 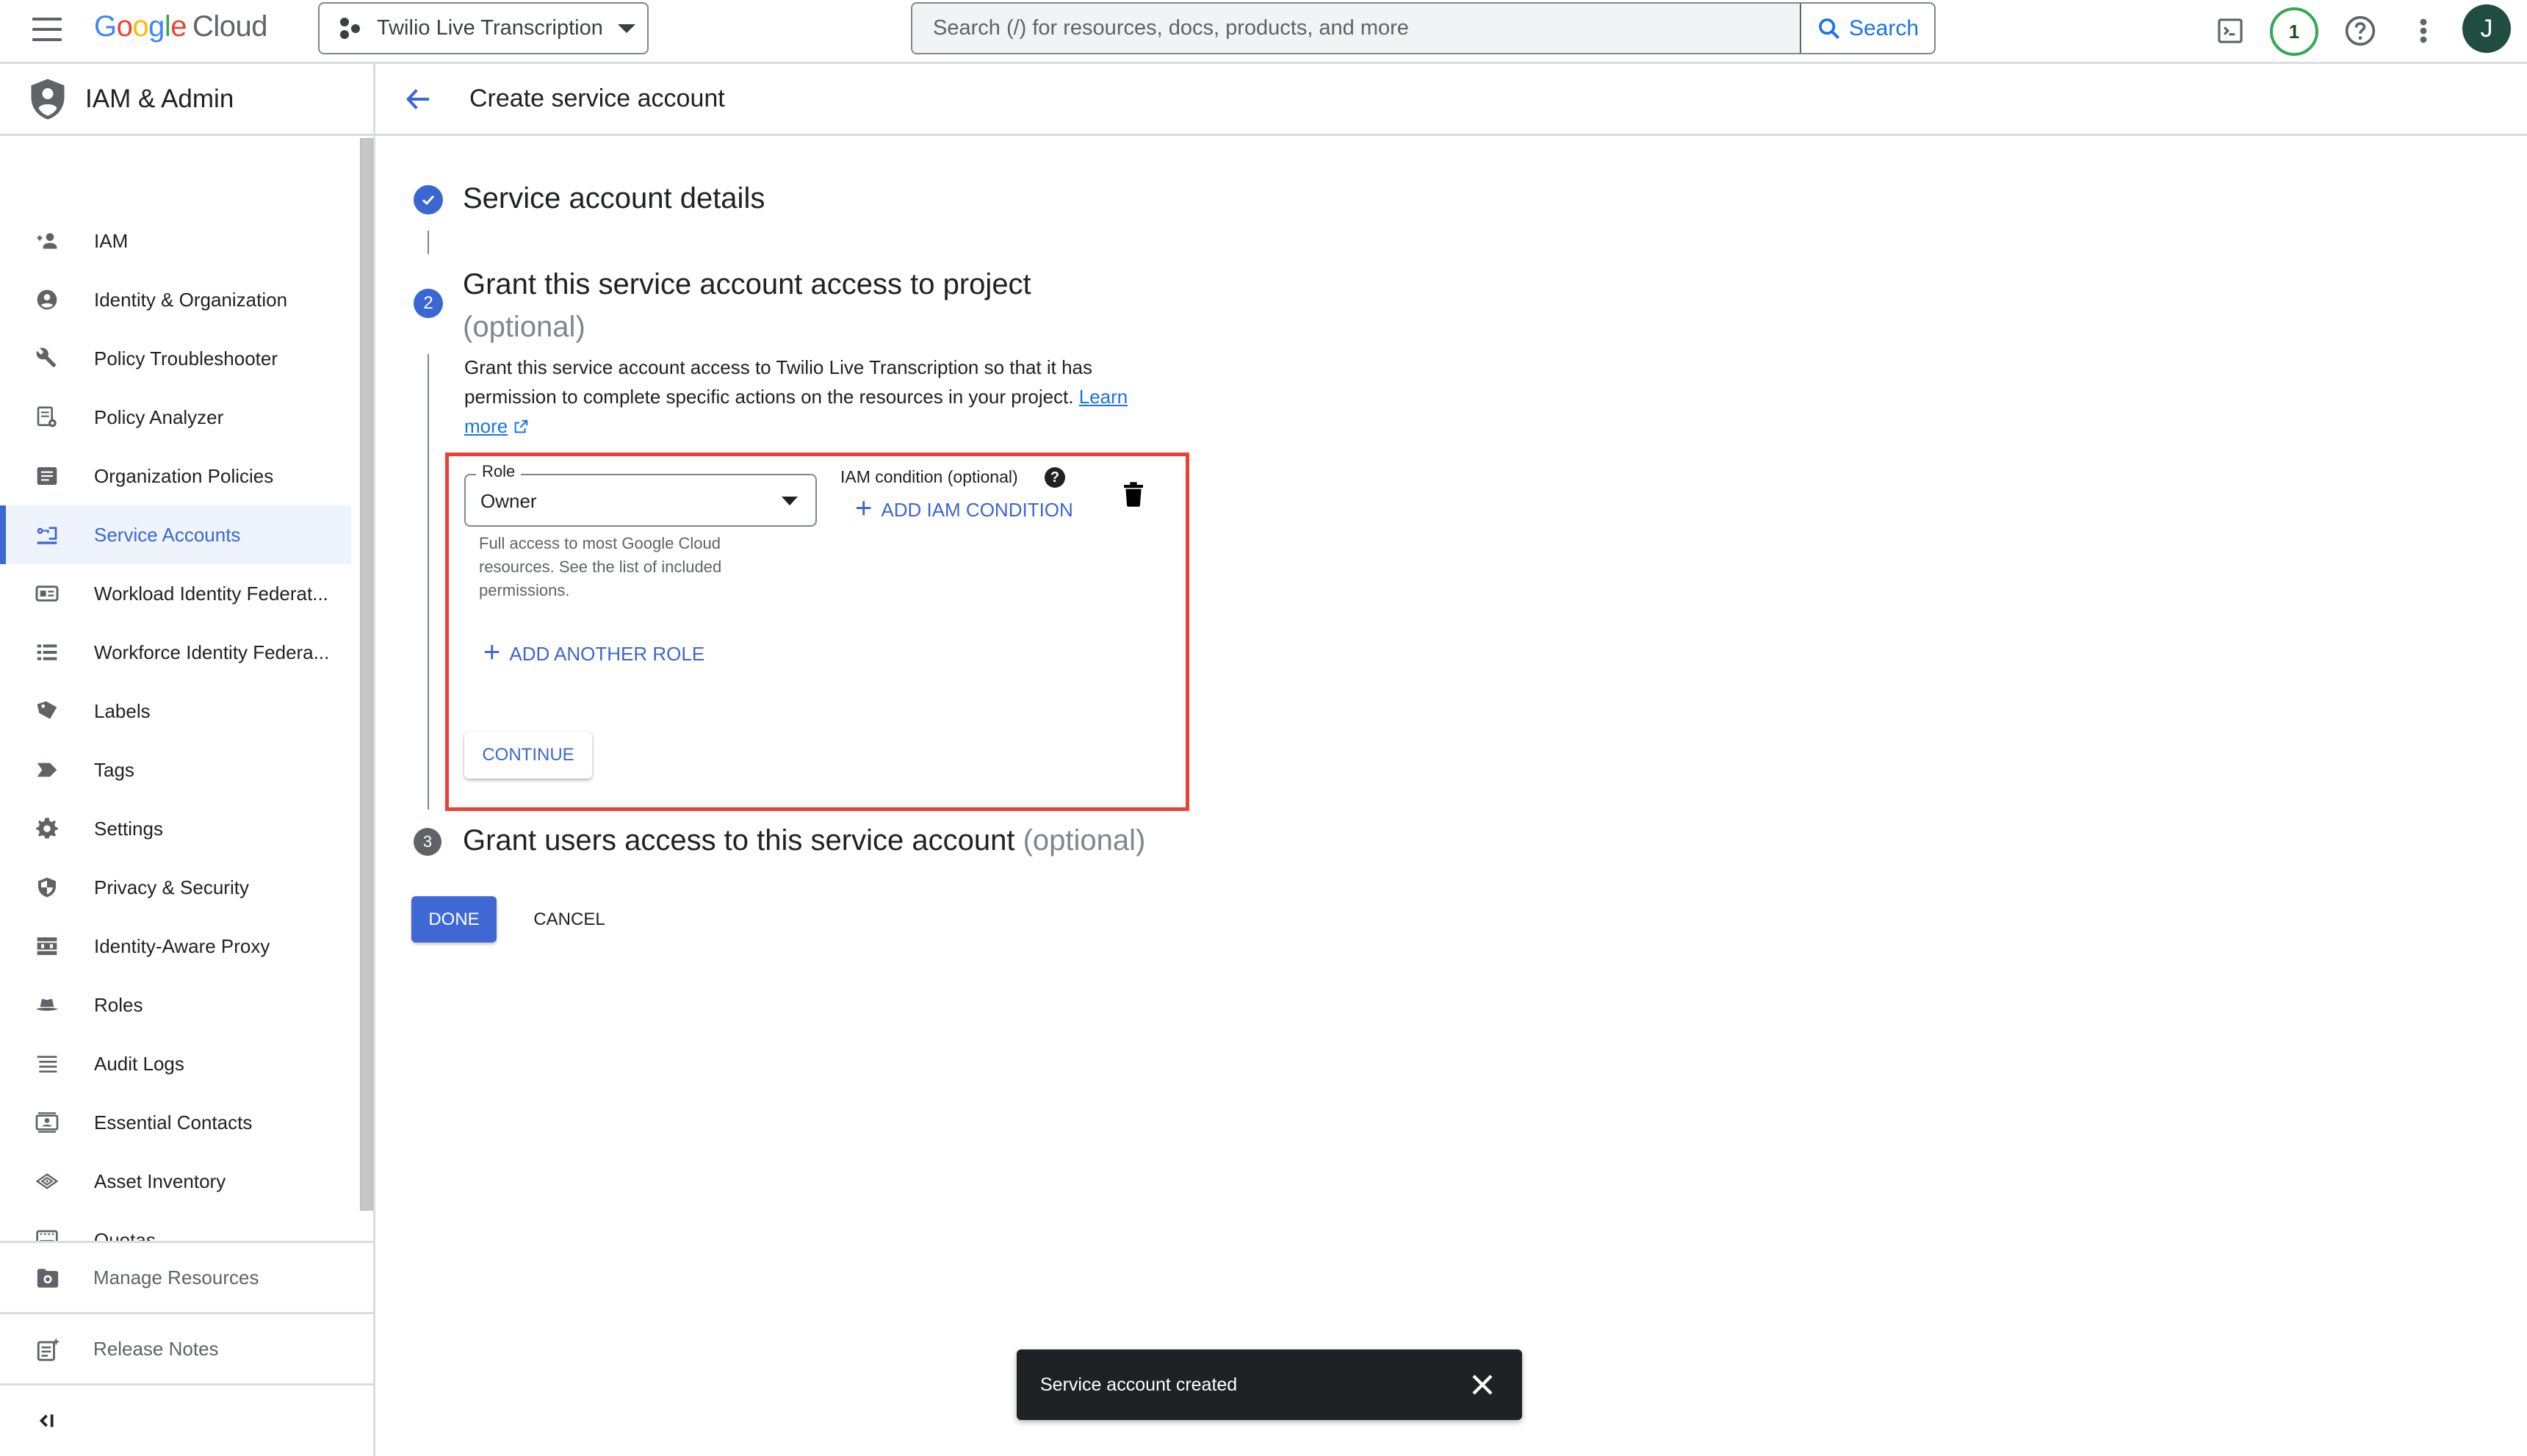 I want to click on sidebar-item-identity-organization: Identity & Organization, so click(x=175, y=299).